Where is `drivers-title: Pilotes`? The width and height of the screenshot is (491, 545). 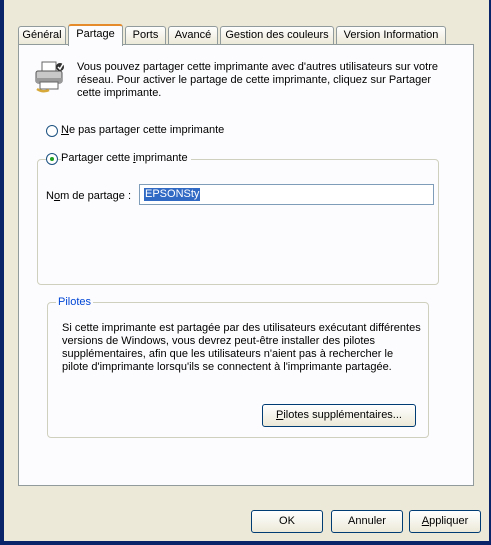
drivers-title: Pilotes is located at coordinates (75, 302).